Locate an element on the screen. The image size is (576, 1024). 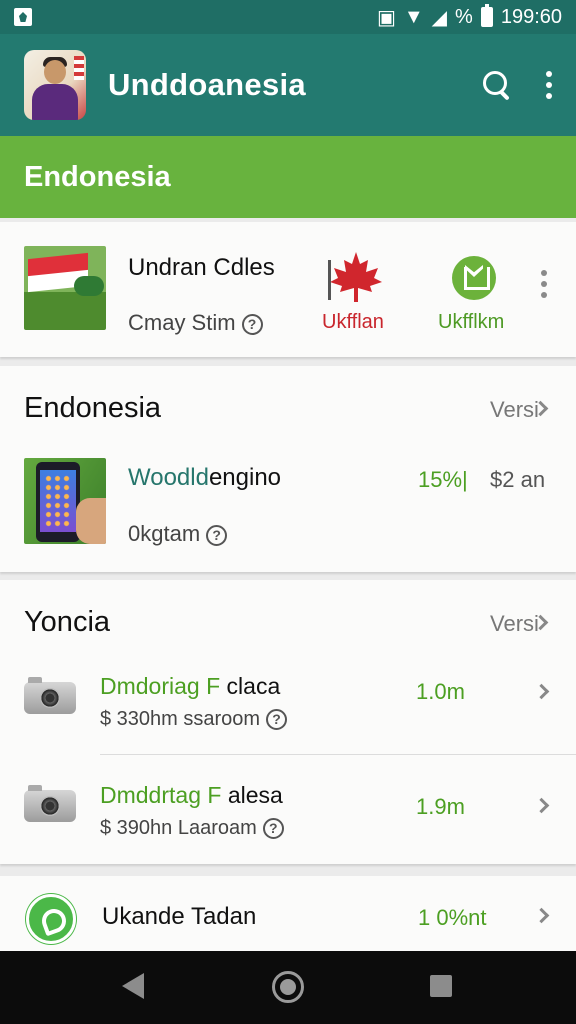
section2-title: Yoncia is located at coordinates (67, 622).